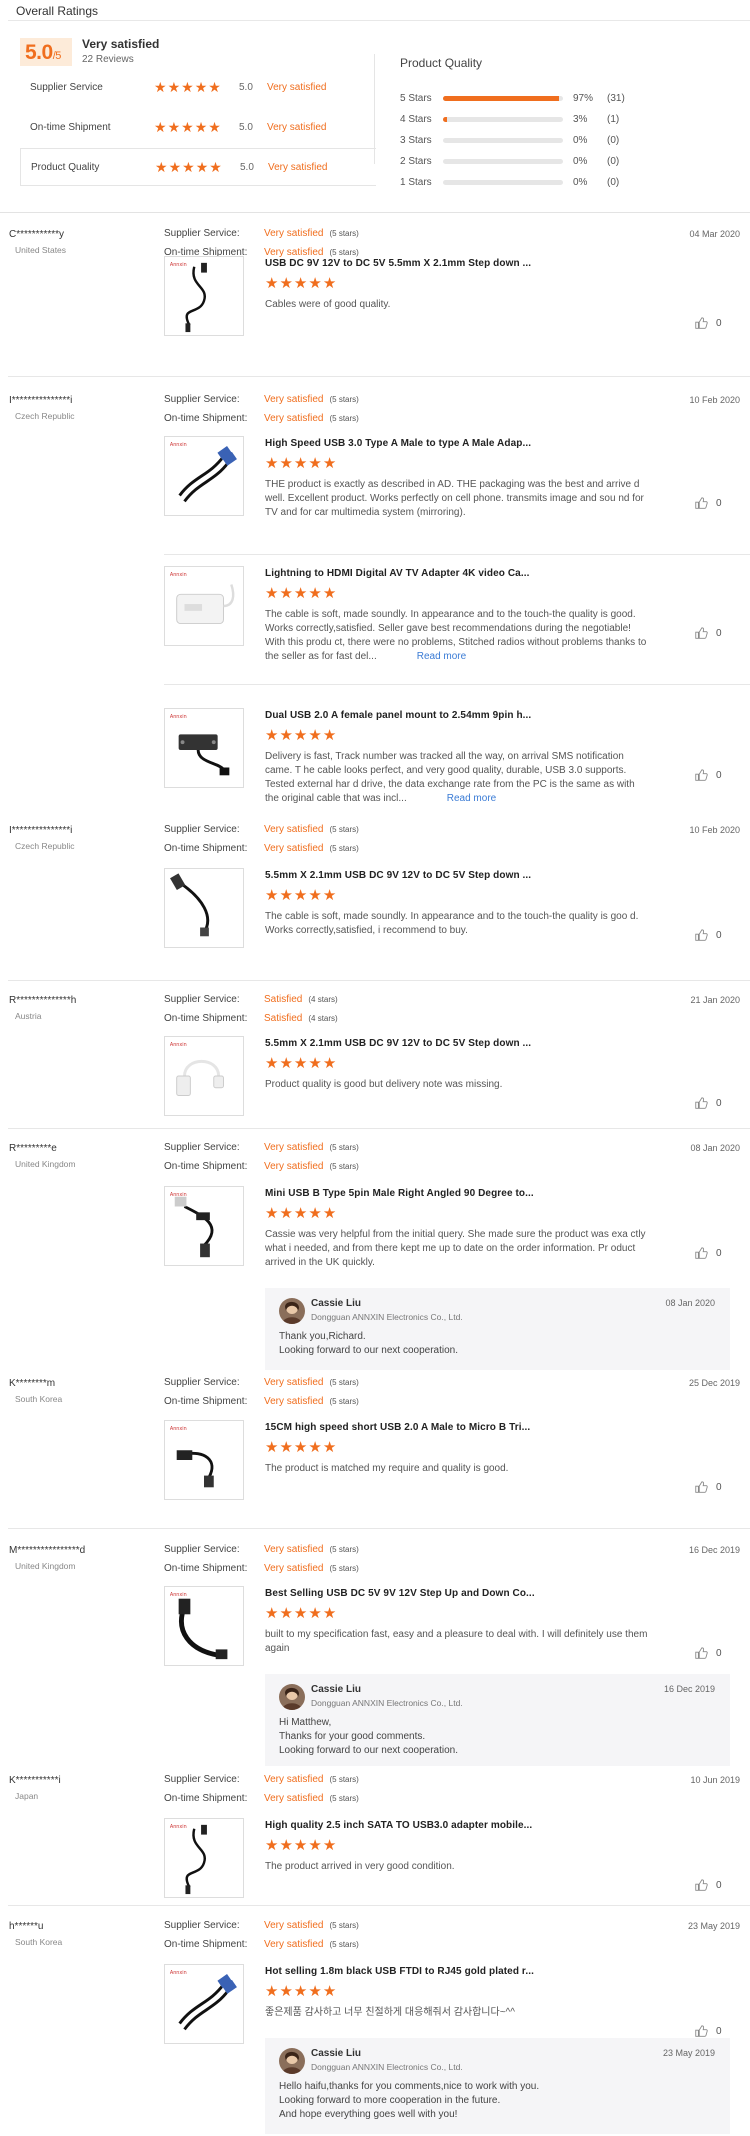 Image resolution: width=750 pixels, height=2136 pixels. What do you see at coordinates (43, 1000) in the screenshot?
I see `reviewer-name: R**************h` at bounding box center [43, 1000].